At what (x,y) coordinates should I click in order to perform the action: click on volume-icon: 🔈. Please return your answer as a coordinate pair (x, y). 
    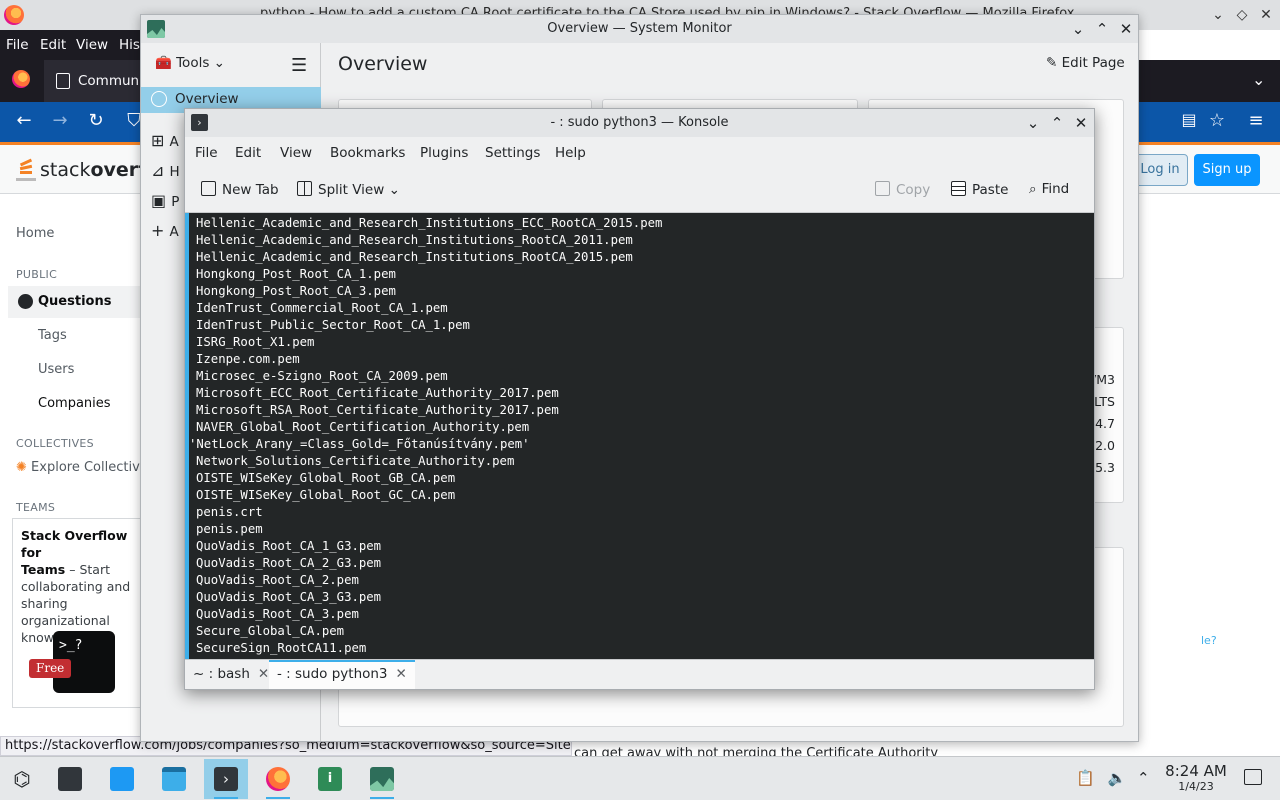
    Looking at the image, I should click on (1116, 778).